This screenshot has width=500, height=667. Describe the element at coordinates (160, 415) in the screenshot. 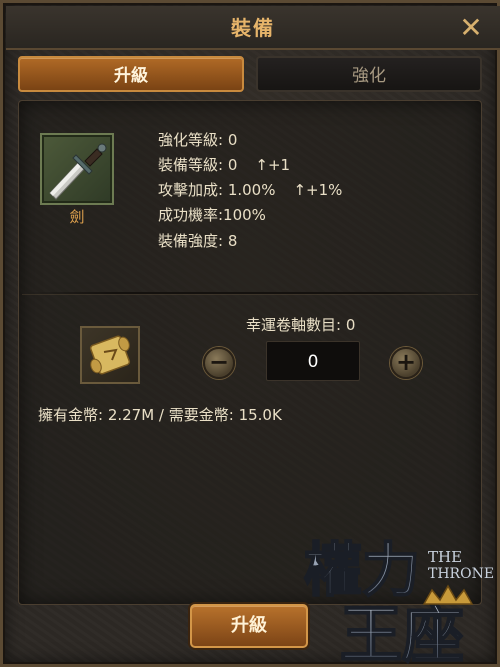

I see `gold-summary: 擁有金幣: 2.27M / 需要金幣: 15.0K` at that location.